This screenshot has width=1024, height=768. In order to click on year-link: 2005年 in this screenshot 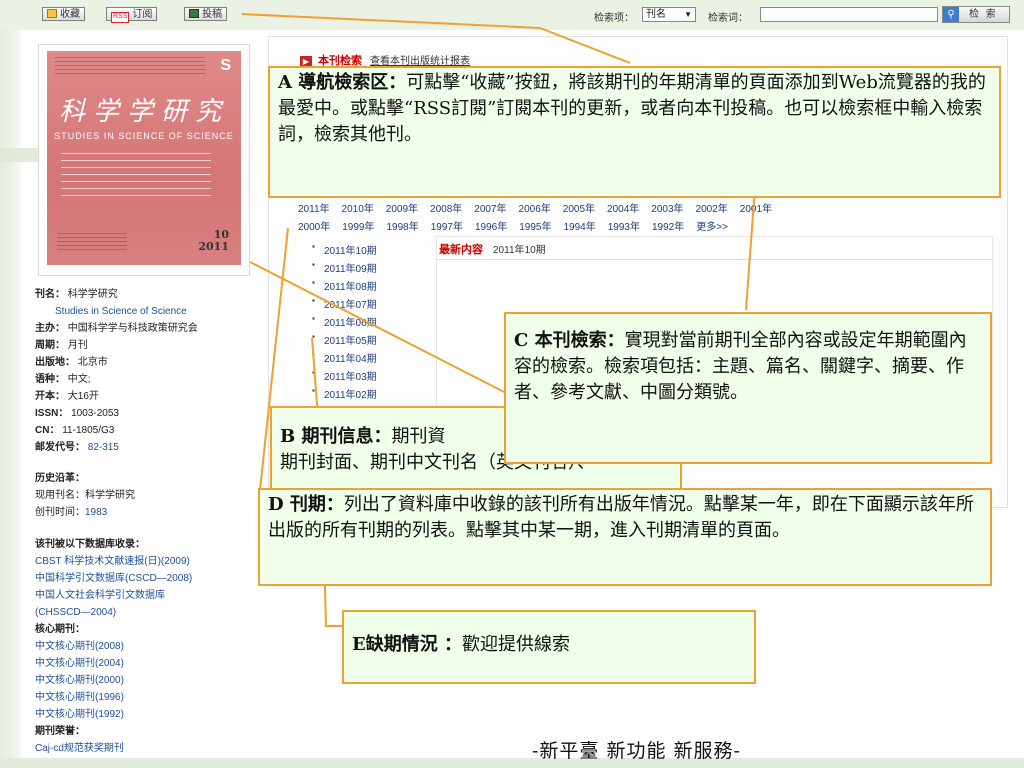, I will do `click(579, 209)`.